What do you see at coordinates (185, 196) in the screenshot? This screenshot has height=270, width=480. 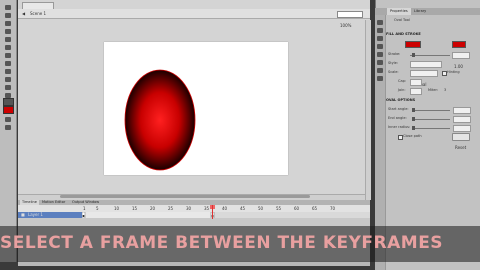 I see `horizontal-scroll-thumb` at bounding box center [185, 196].